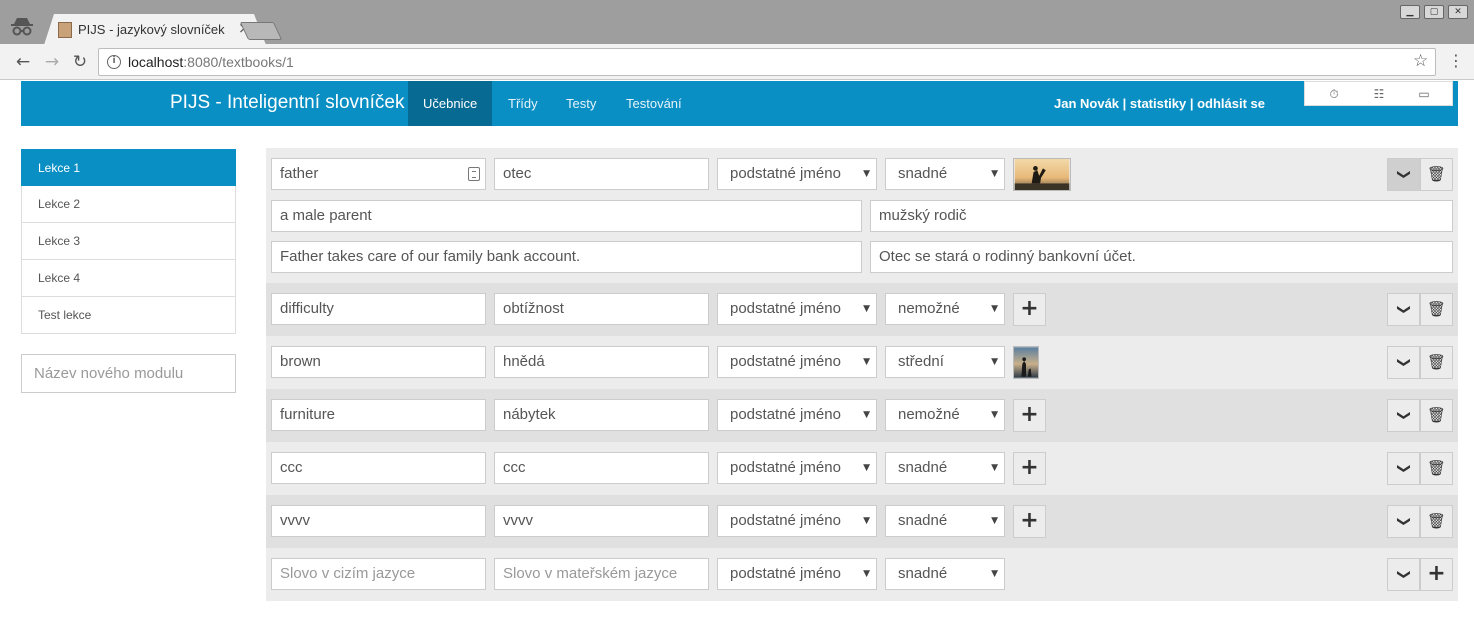  What do you see at coordinates (128, 241) in the screenshot?
I see `lesson-item: Lekce 3` at bounding box center [128, 241].